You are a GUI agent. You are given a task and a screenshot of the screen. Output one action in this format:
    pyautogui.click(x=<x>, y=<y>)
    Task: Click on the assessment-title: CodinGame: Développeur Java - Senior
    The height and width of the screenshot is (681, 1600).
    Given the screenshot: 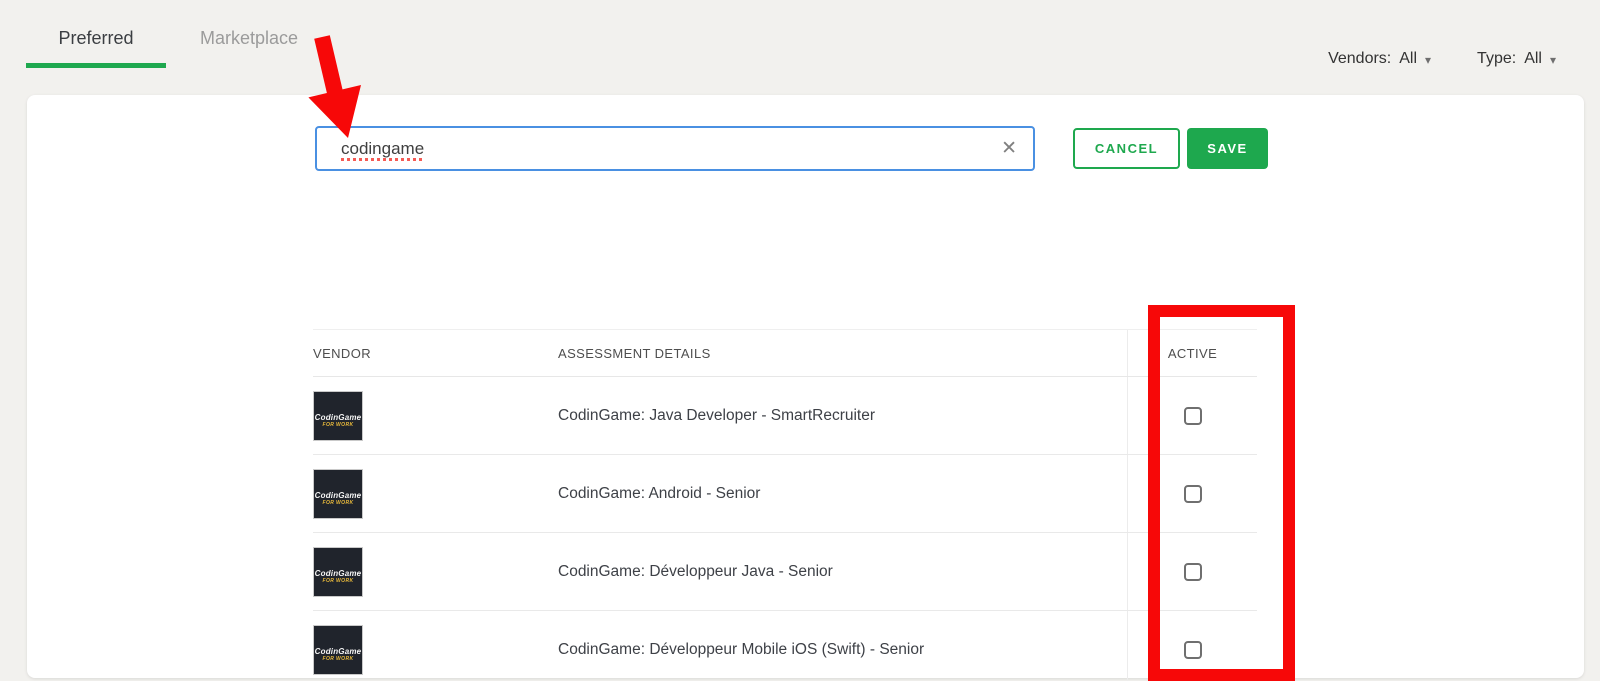 What is the action you would take?
    pyautogui.click(x=695, y=571)
    